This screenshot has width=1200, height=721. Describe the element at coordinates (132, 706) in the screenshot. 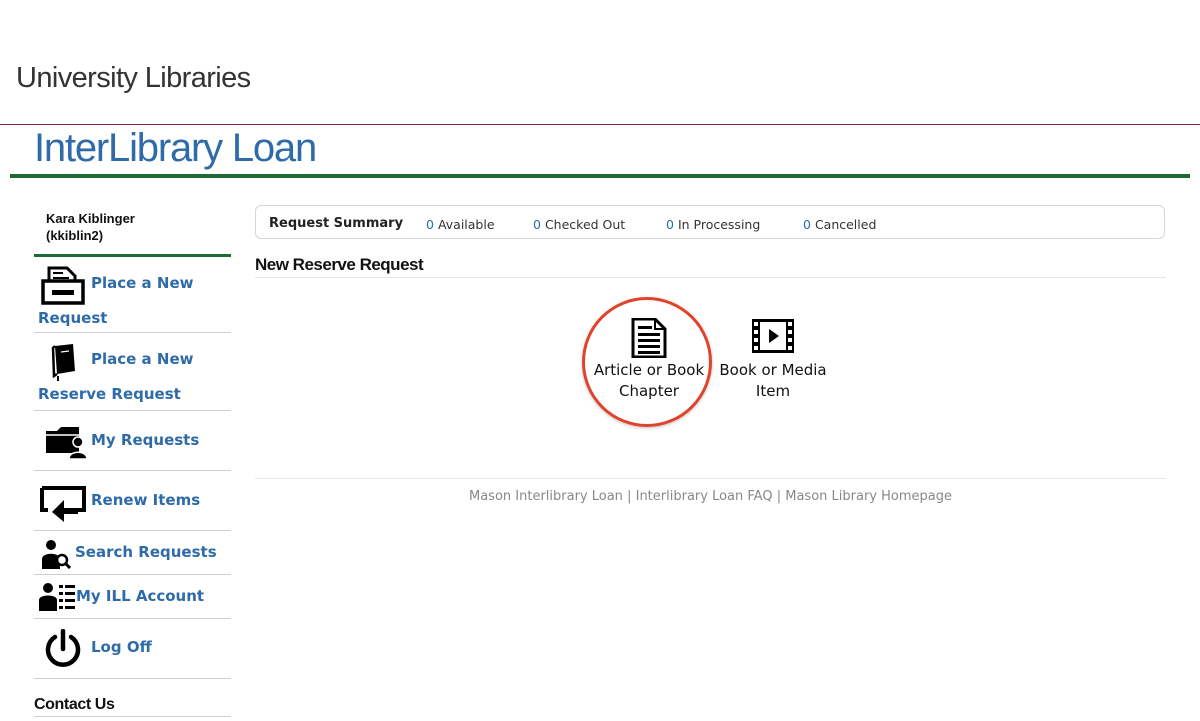

I see `contact-us-heading: Contact Us` at that location.